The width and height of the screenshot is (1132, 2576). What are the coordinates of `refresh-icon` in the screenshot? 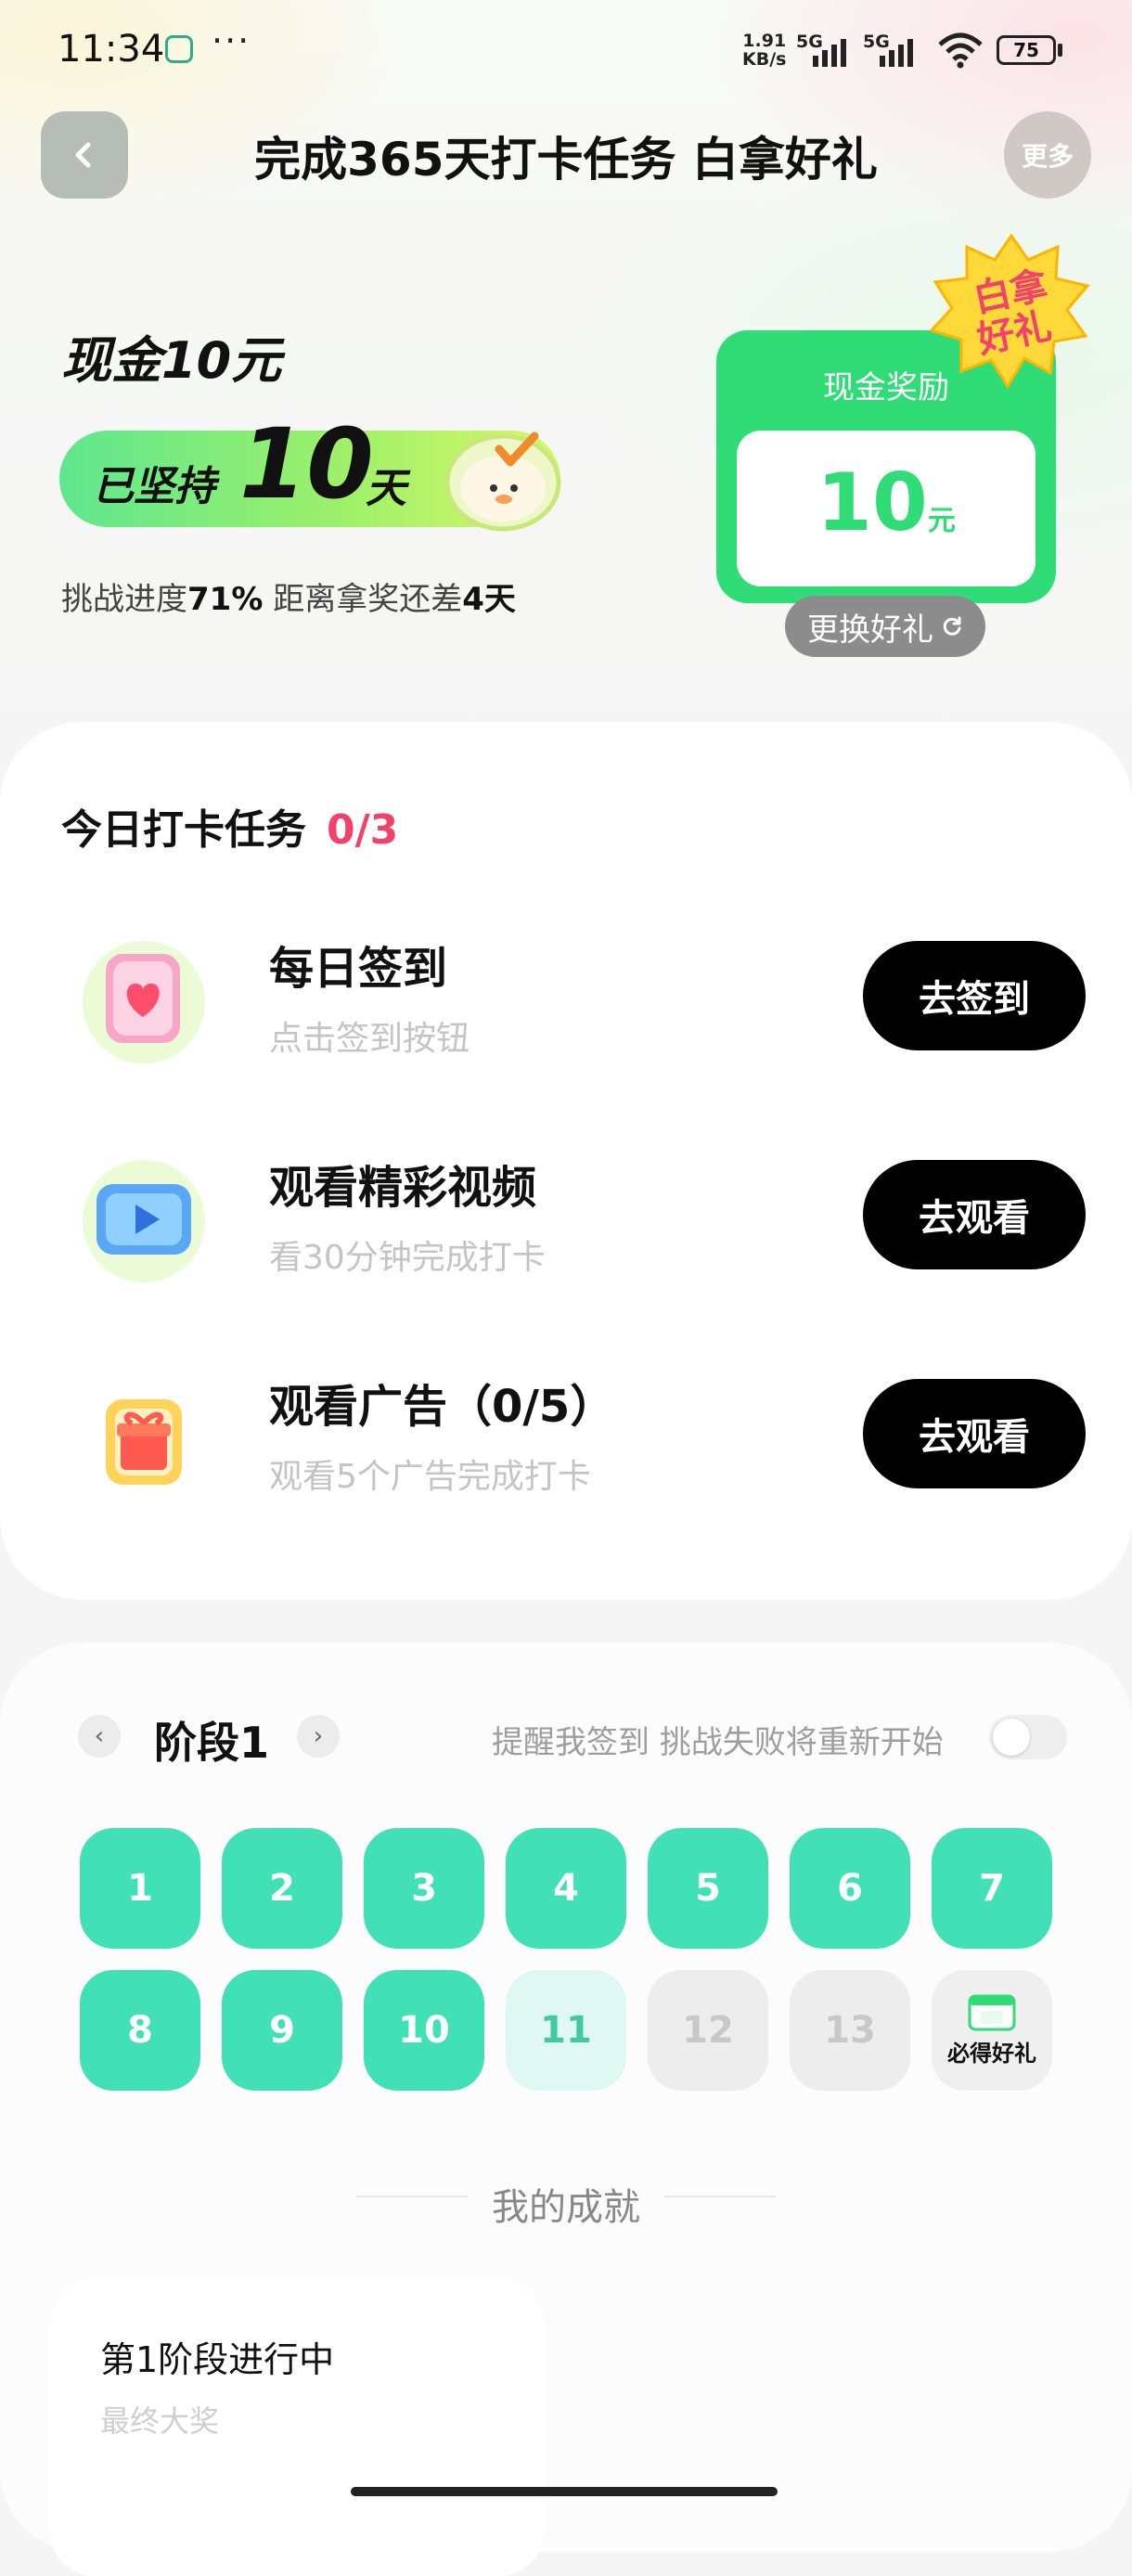 It's located at (952, 626).